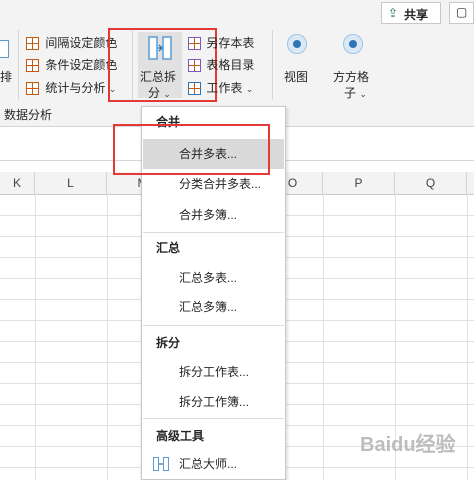 This screenshot has width=474, height=480. Describe the element at coordinates (180, 436) in the screenshot. I see `menu-section-header-advanced: 高级工具` at that location.